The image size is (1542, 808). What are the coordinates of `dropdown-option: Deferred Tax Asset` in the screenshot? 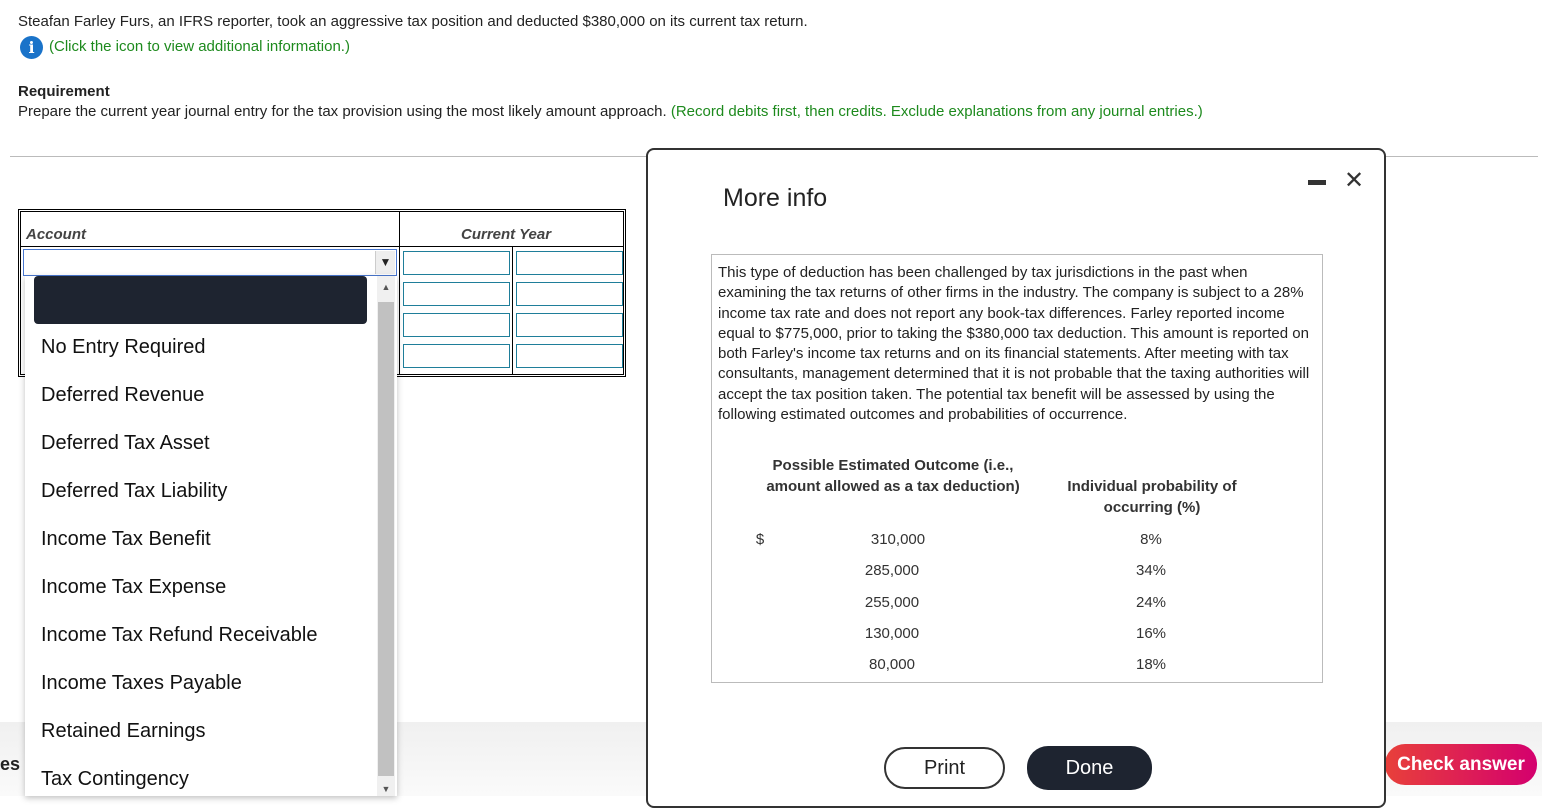 It's located at (125, 443).